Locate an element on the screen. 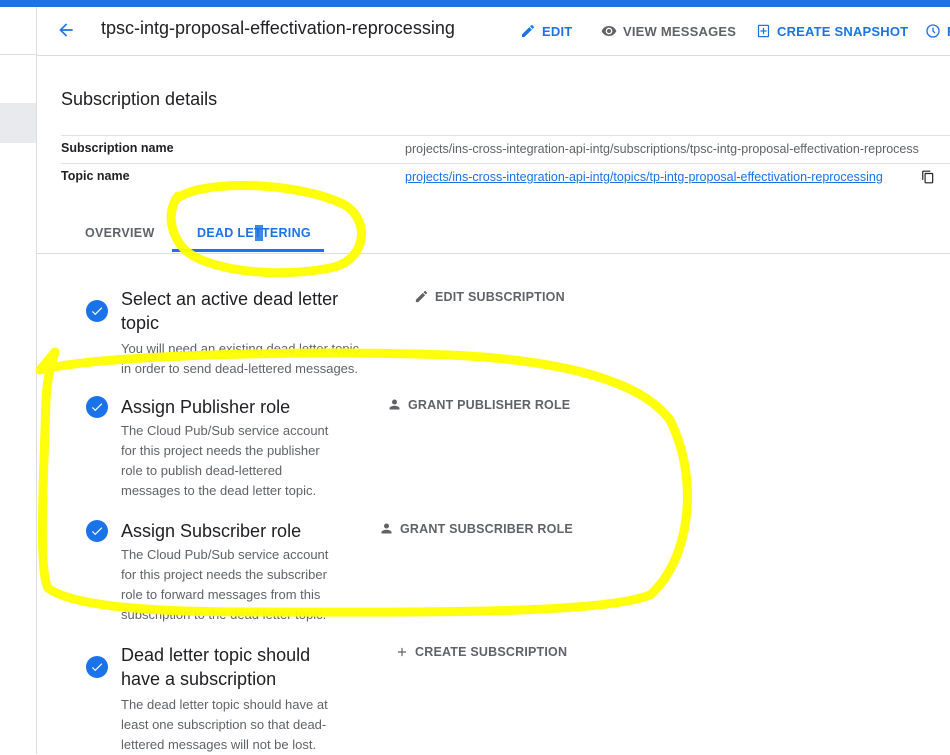 The height and width of the screenshot is (755, 950). section-title: Subscription details is located at coordinates (139, 99).